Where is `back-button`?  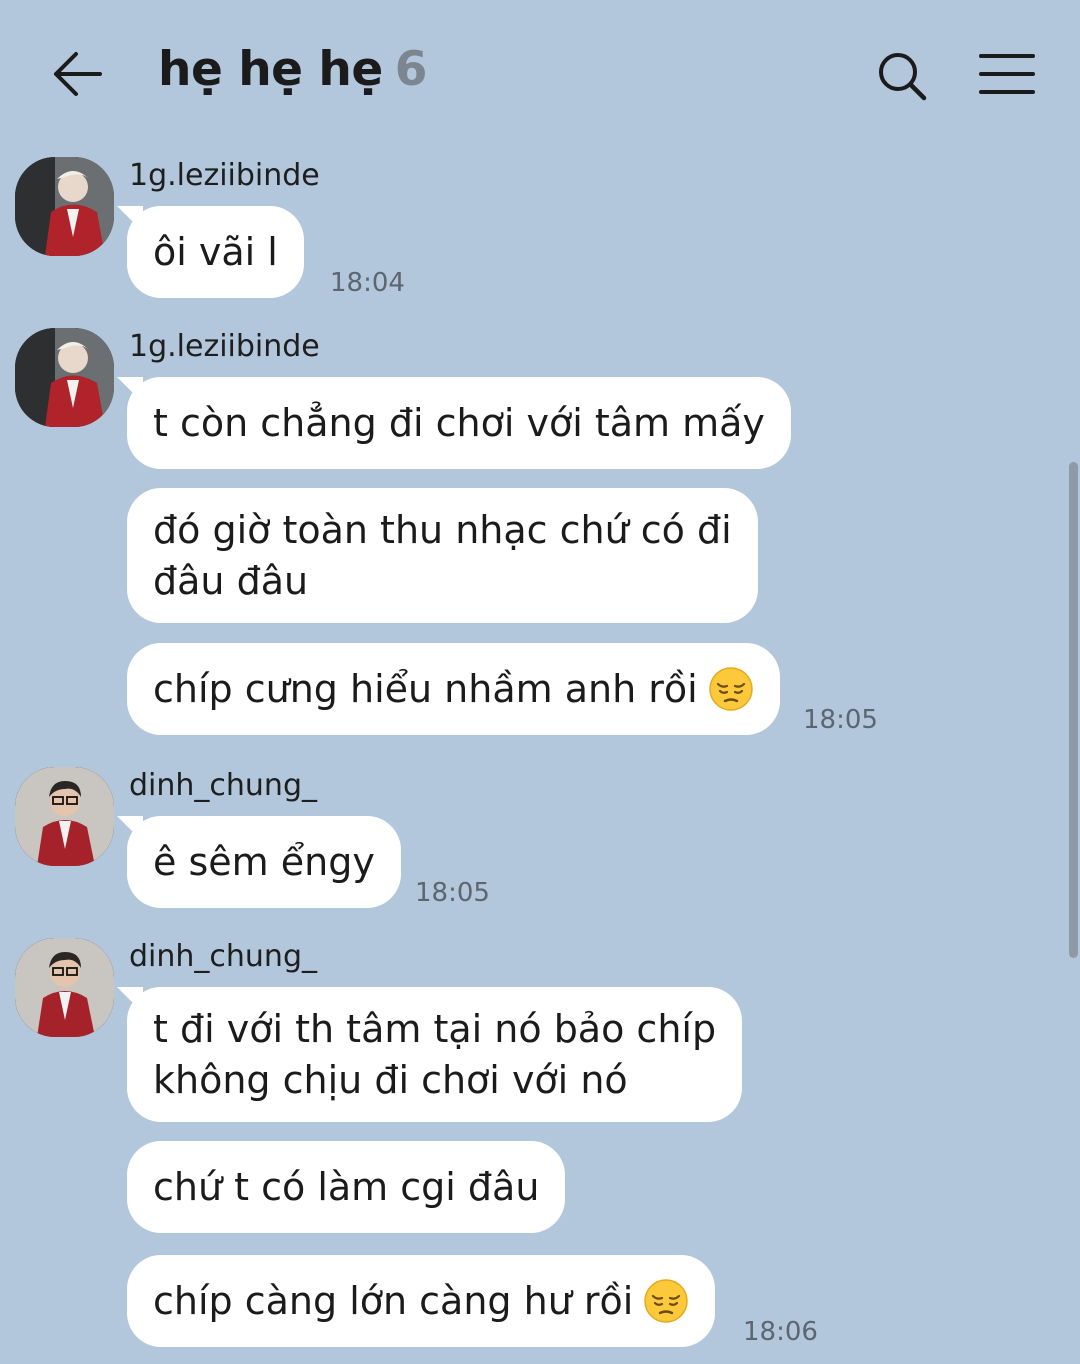 back-button is located at coordinates (76, 74).